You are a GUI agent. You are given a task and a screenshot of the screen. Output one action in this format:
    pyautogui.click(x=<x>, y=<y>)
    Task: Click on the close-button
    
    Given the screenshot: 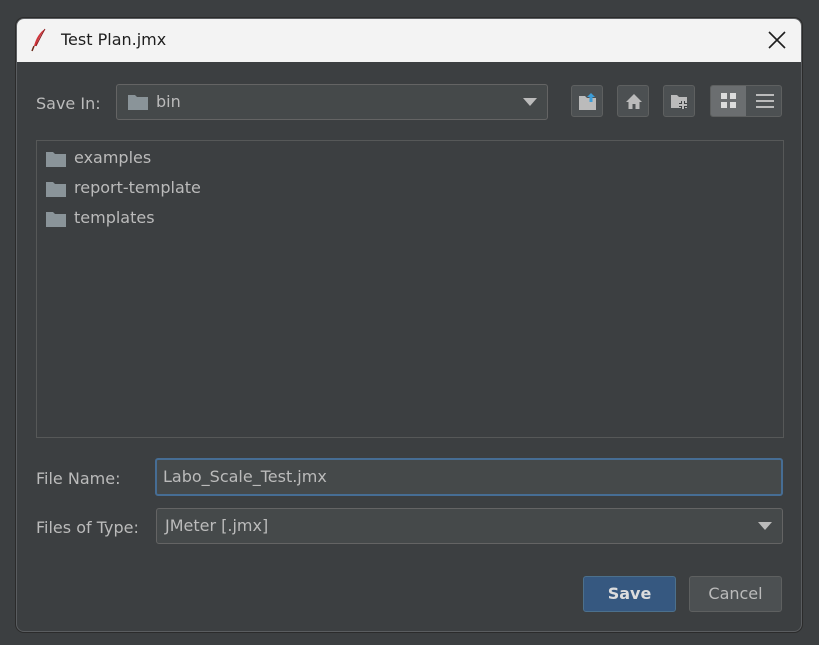 What is the action you would take?
    pyautogui.click(x=777, y=40)
    